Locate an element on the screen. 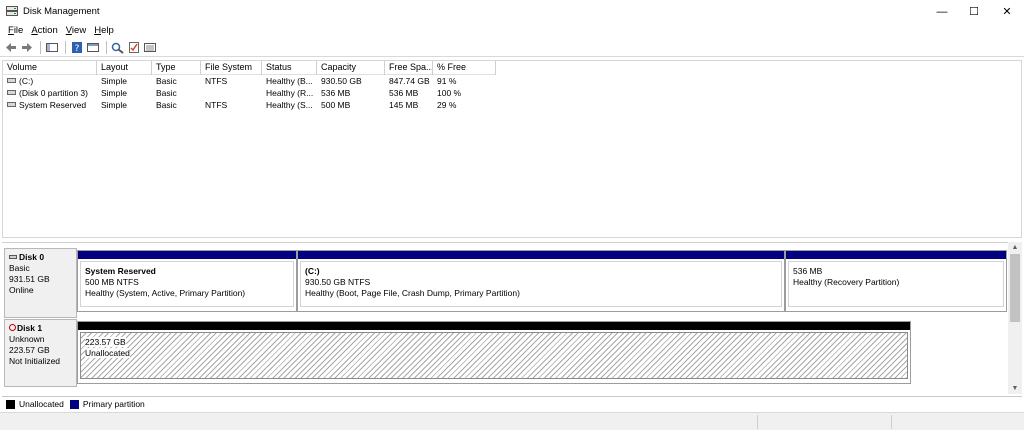 This screenshot has height=430, width=1024. disk-icon is located at coordinates (13, 256).